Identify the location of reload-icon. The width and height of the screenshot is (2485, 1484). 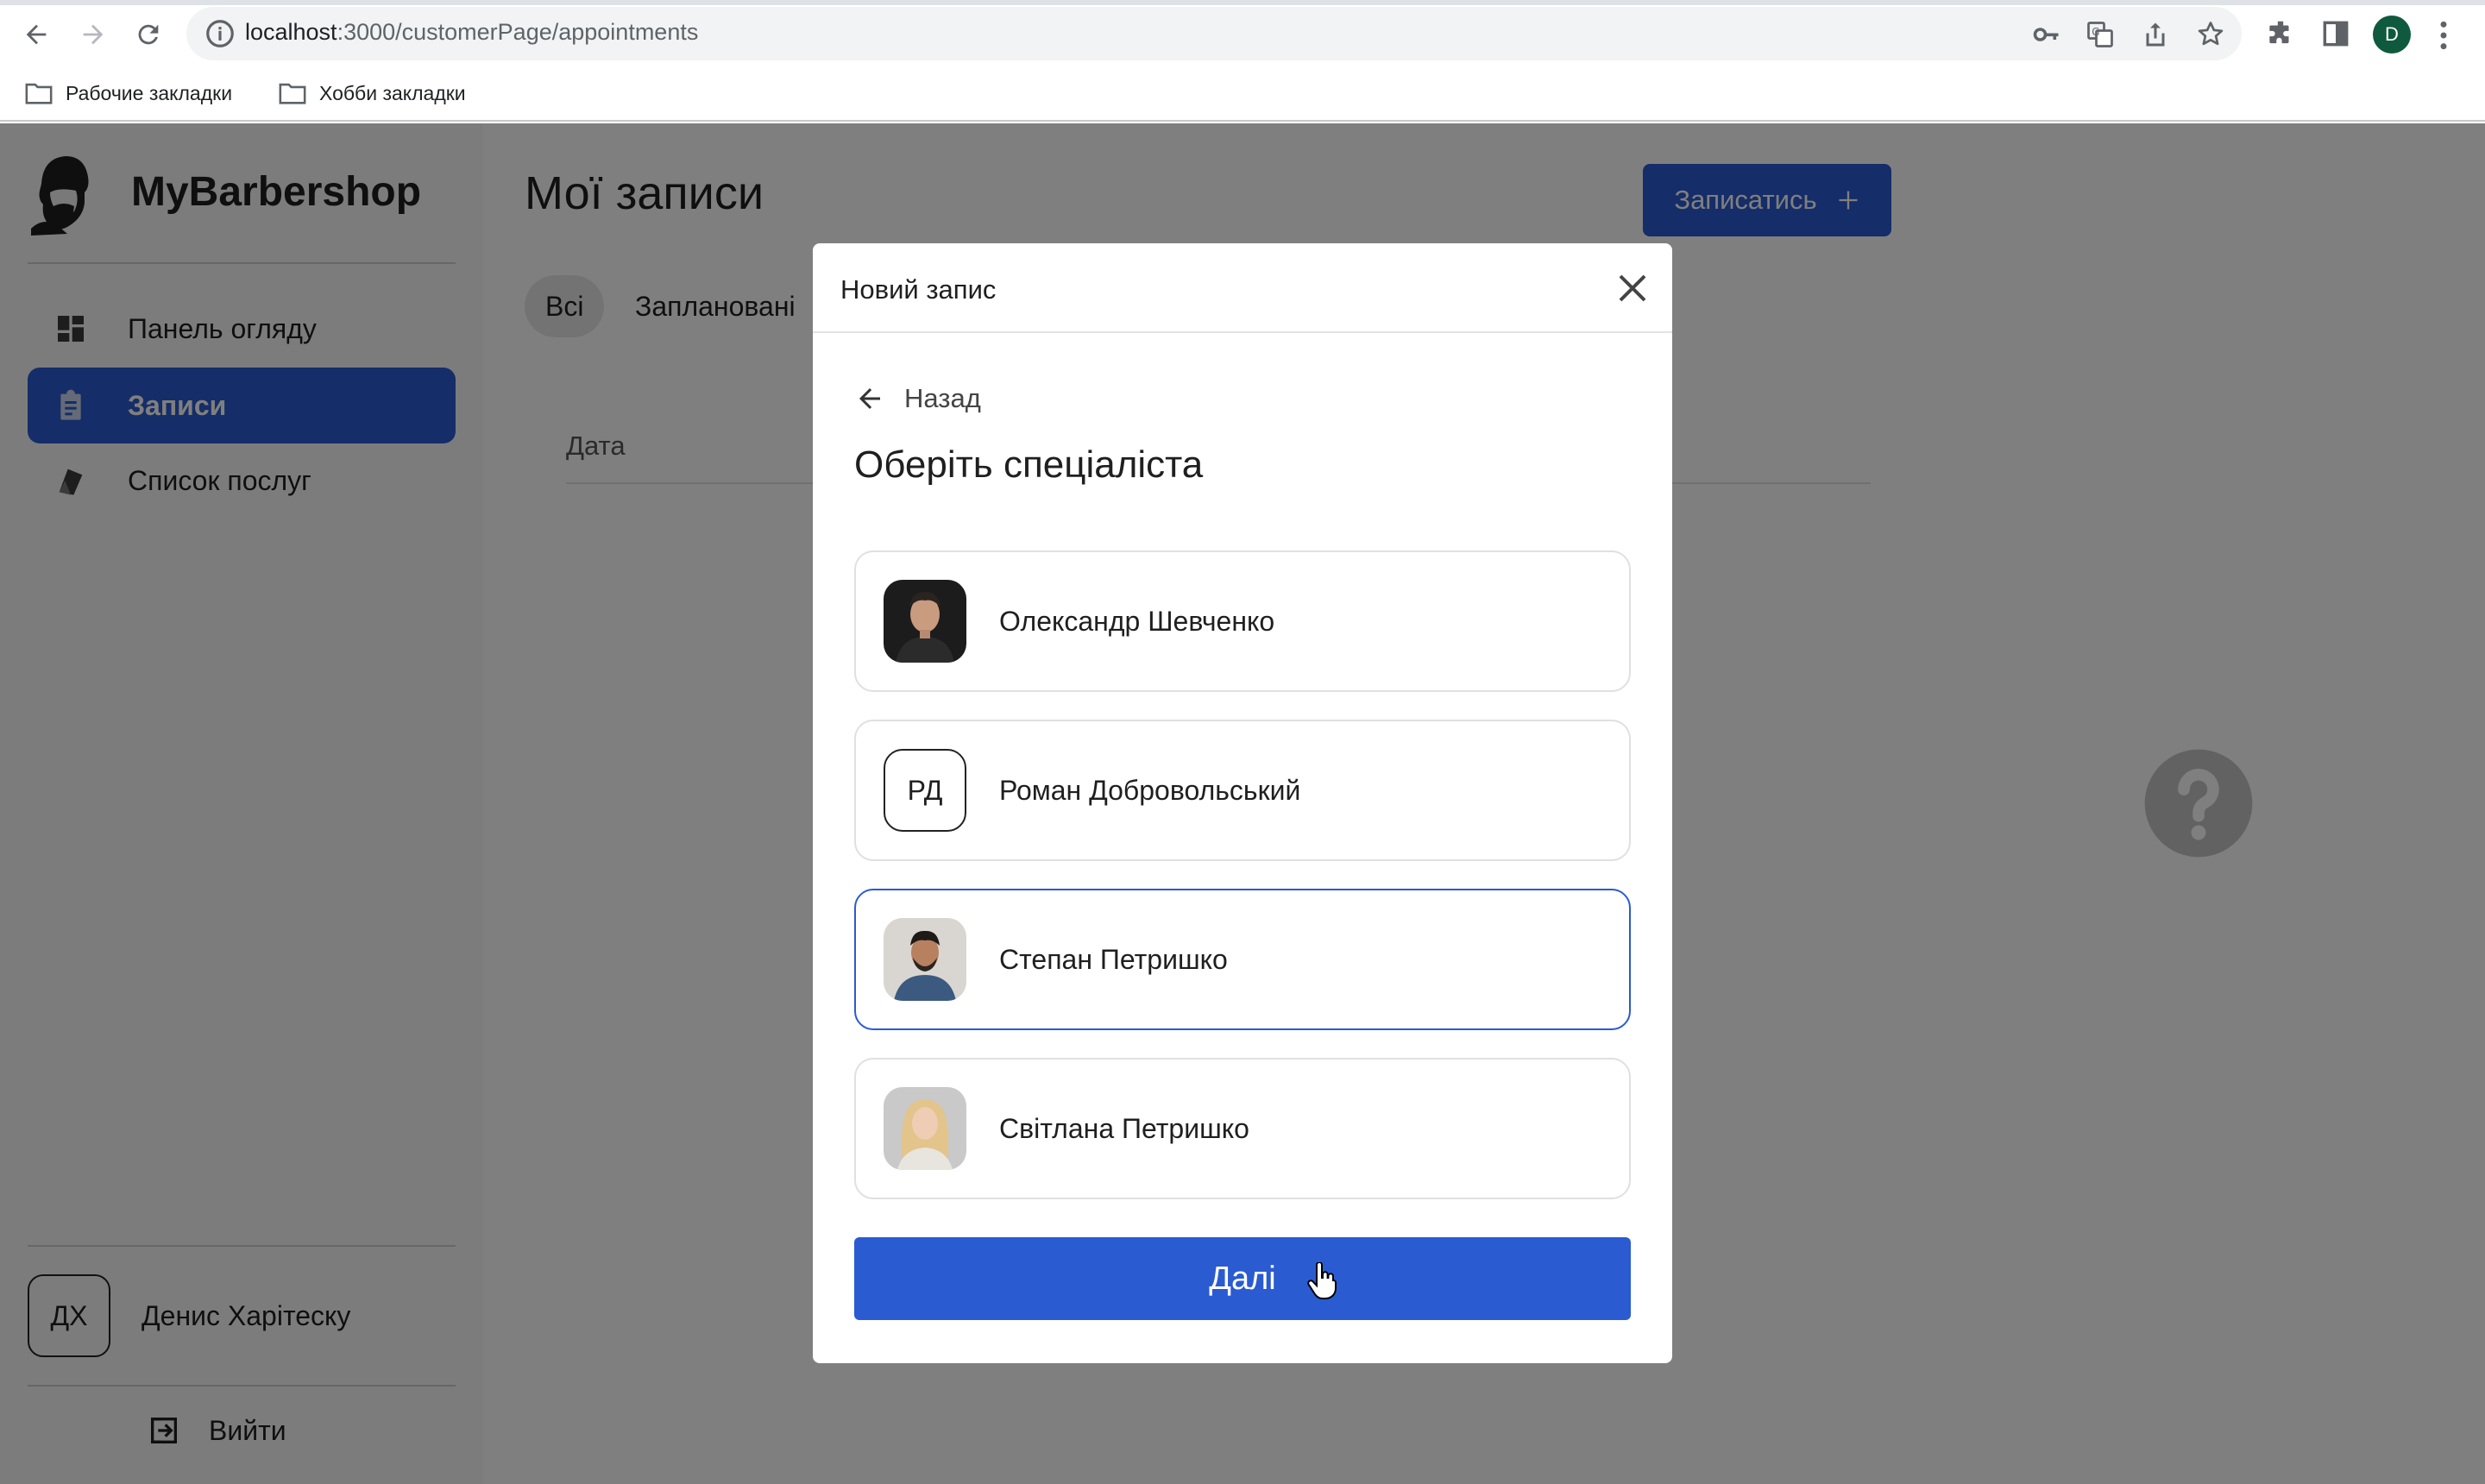
(148, 34).